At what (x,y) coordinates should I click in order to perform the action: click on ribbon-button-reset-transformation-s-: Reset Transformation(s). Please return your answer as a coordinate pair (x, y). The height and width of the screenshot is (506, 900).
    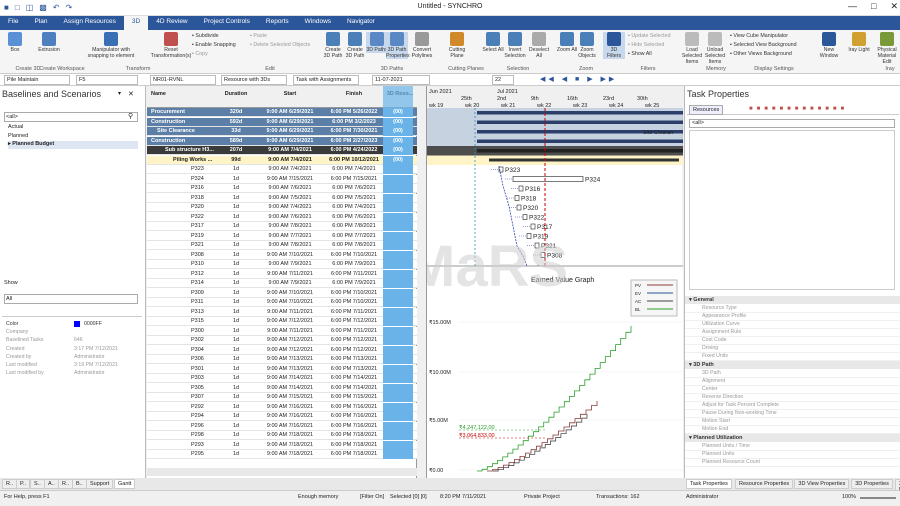
    Looking at the image, I should click on (171, 45).